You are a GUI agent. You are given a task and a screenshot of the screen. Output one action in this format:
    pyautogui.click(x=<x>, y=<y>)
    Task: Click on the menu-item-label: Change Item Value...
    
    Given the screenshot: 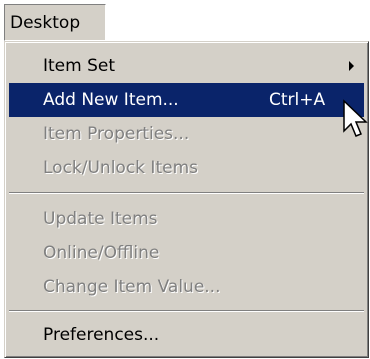 What is the action you would take?
    pyautogui.click(x=132, y=287)
    